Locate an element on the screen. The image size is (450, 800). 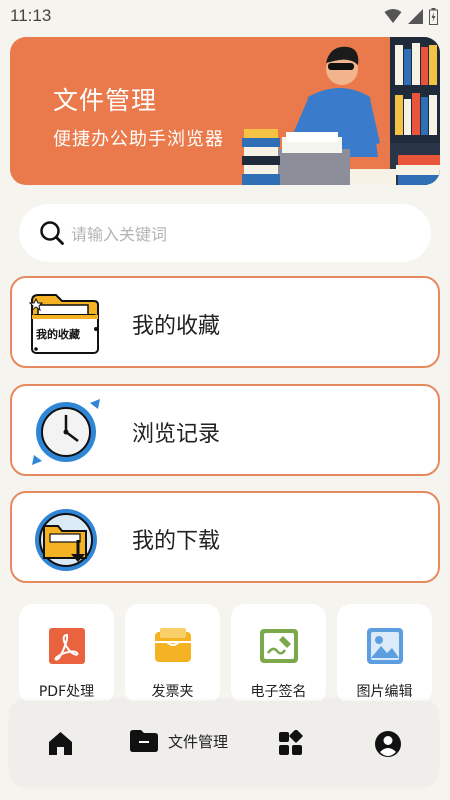
office-worker-illustration is located at coordinates (341, 111).